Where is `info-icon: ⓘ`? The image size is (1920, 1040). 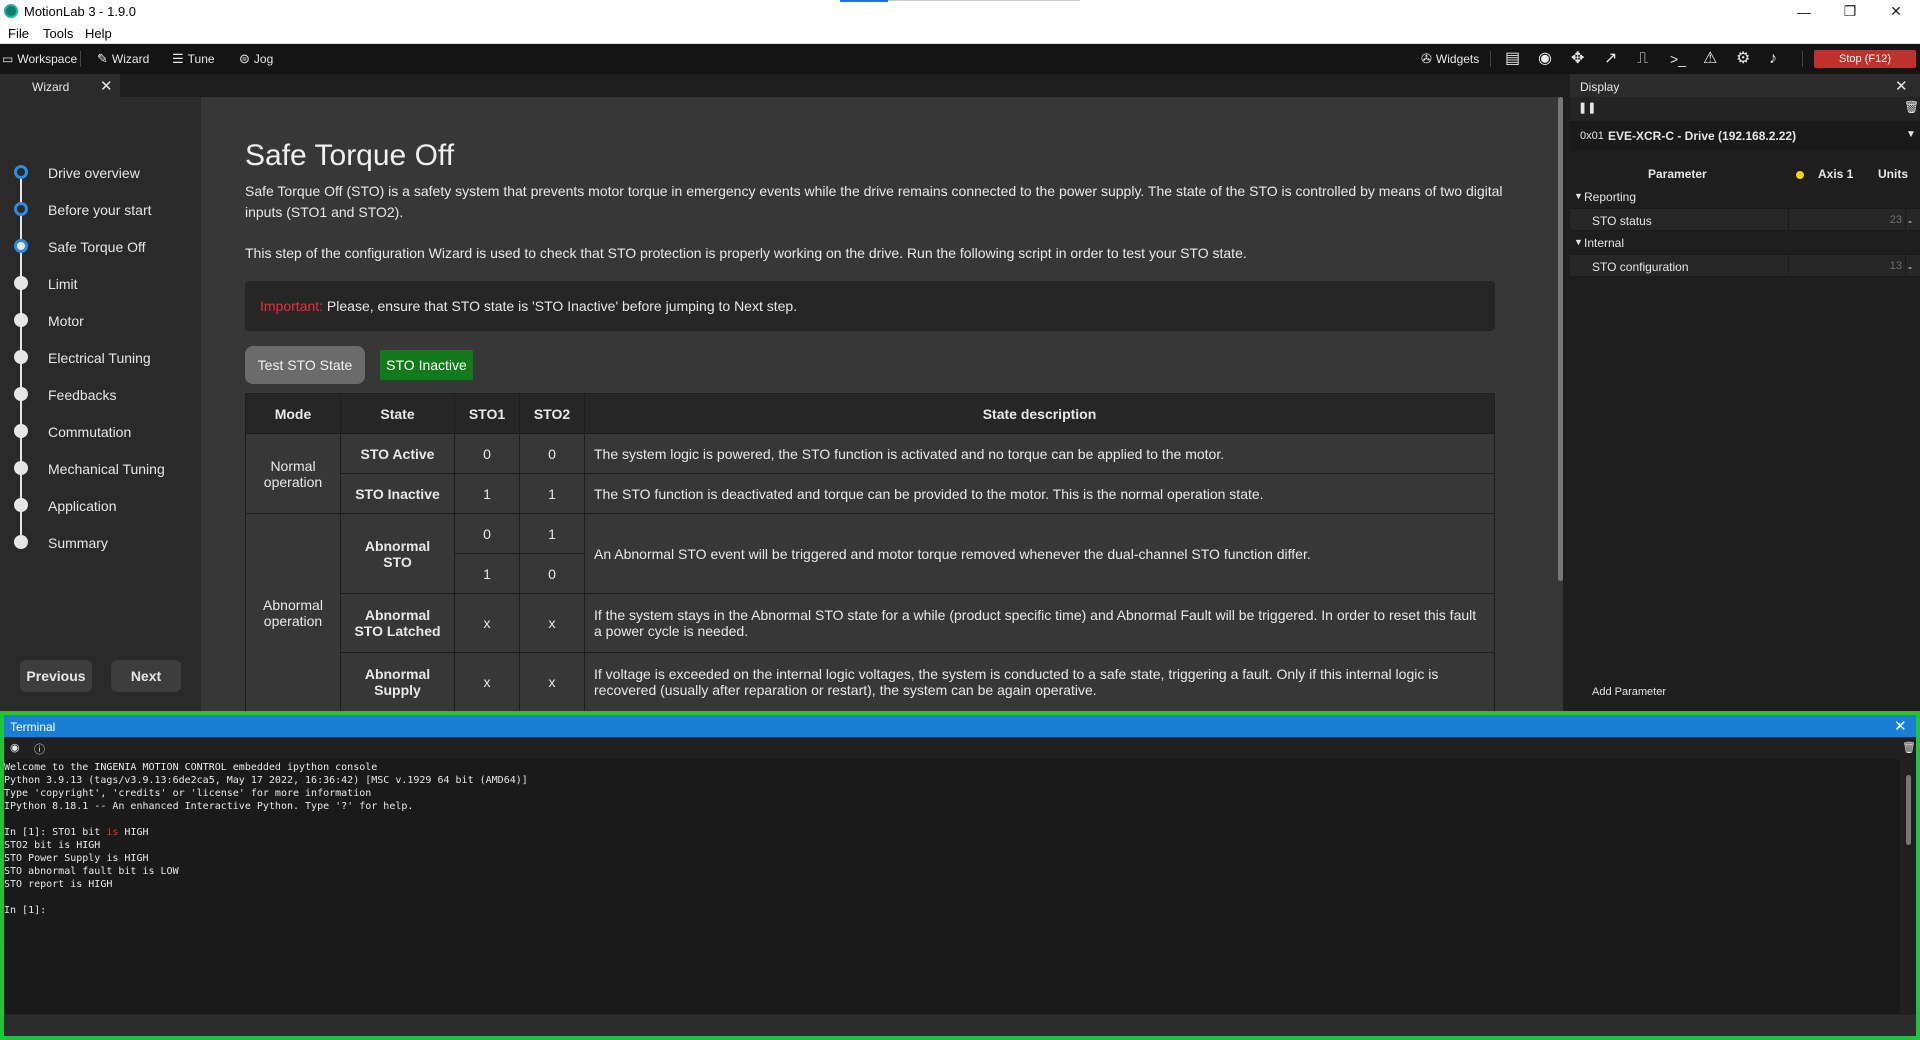
info-icon: ⓘ is located at coordinates (39, 749).